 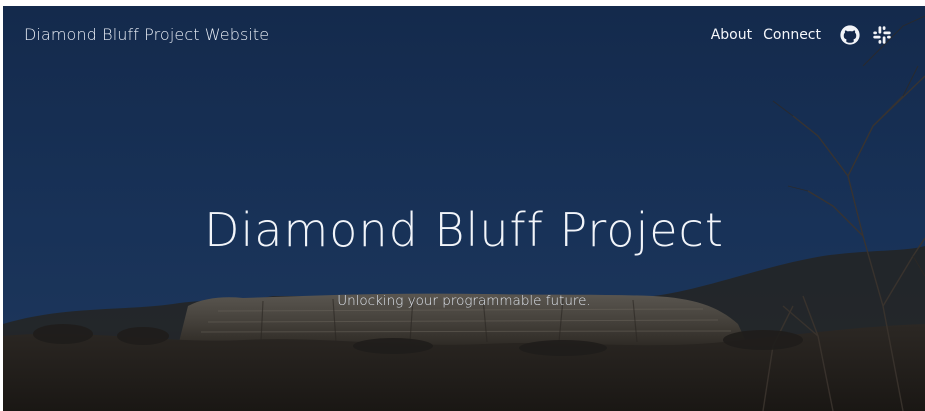 I want to click on nav-links: About Connect, so click(x=766, y=35).